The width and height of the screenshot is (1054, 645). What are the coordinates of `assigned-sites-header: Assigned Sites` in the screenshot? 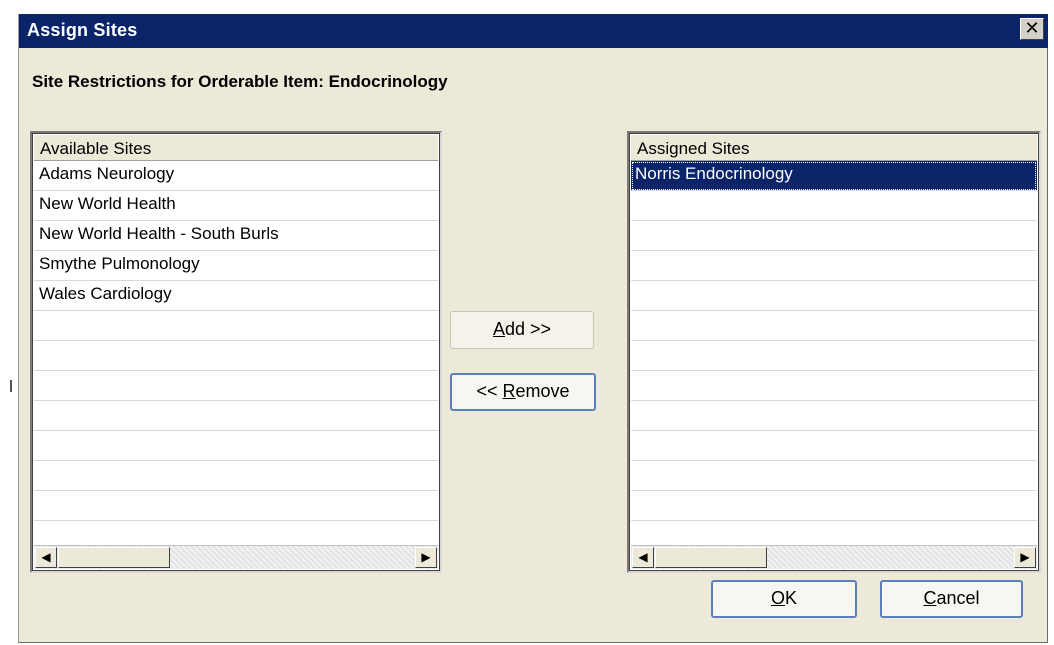 It's located at (834, 148).